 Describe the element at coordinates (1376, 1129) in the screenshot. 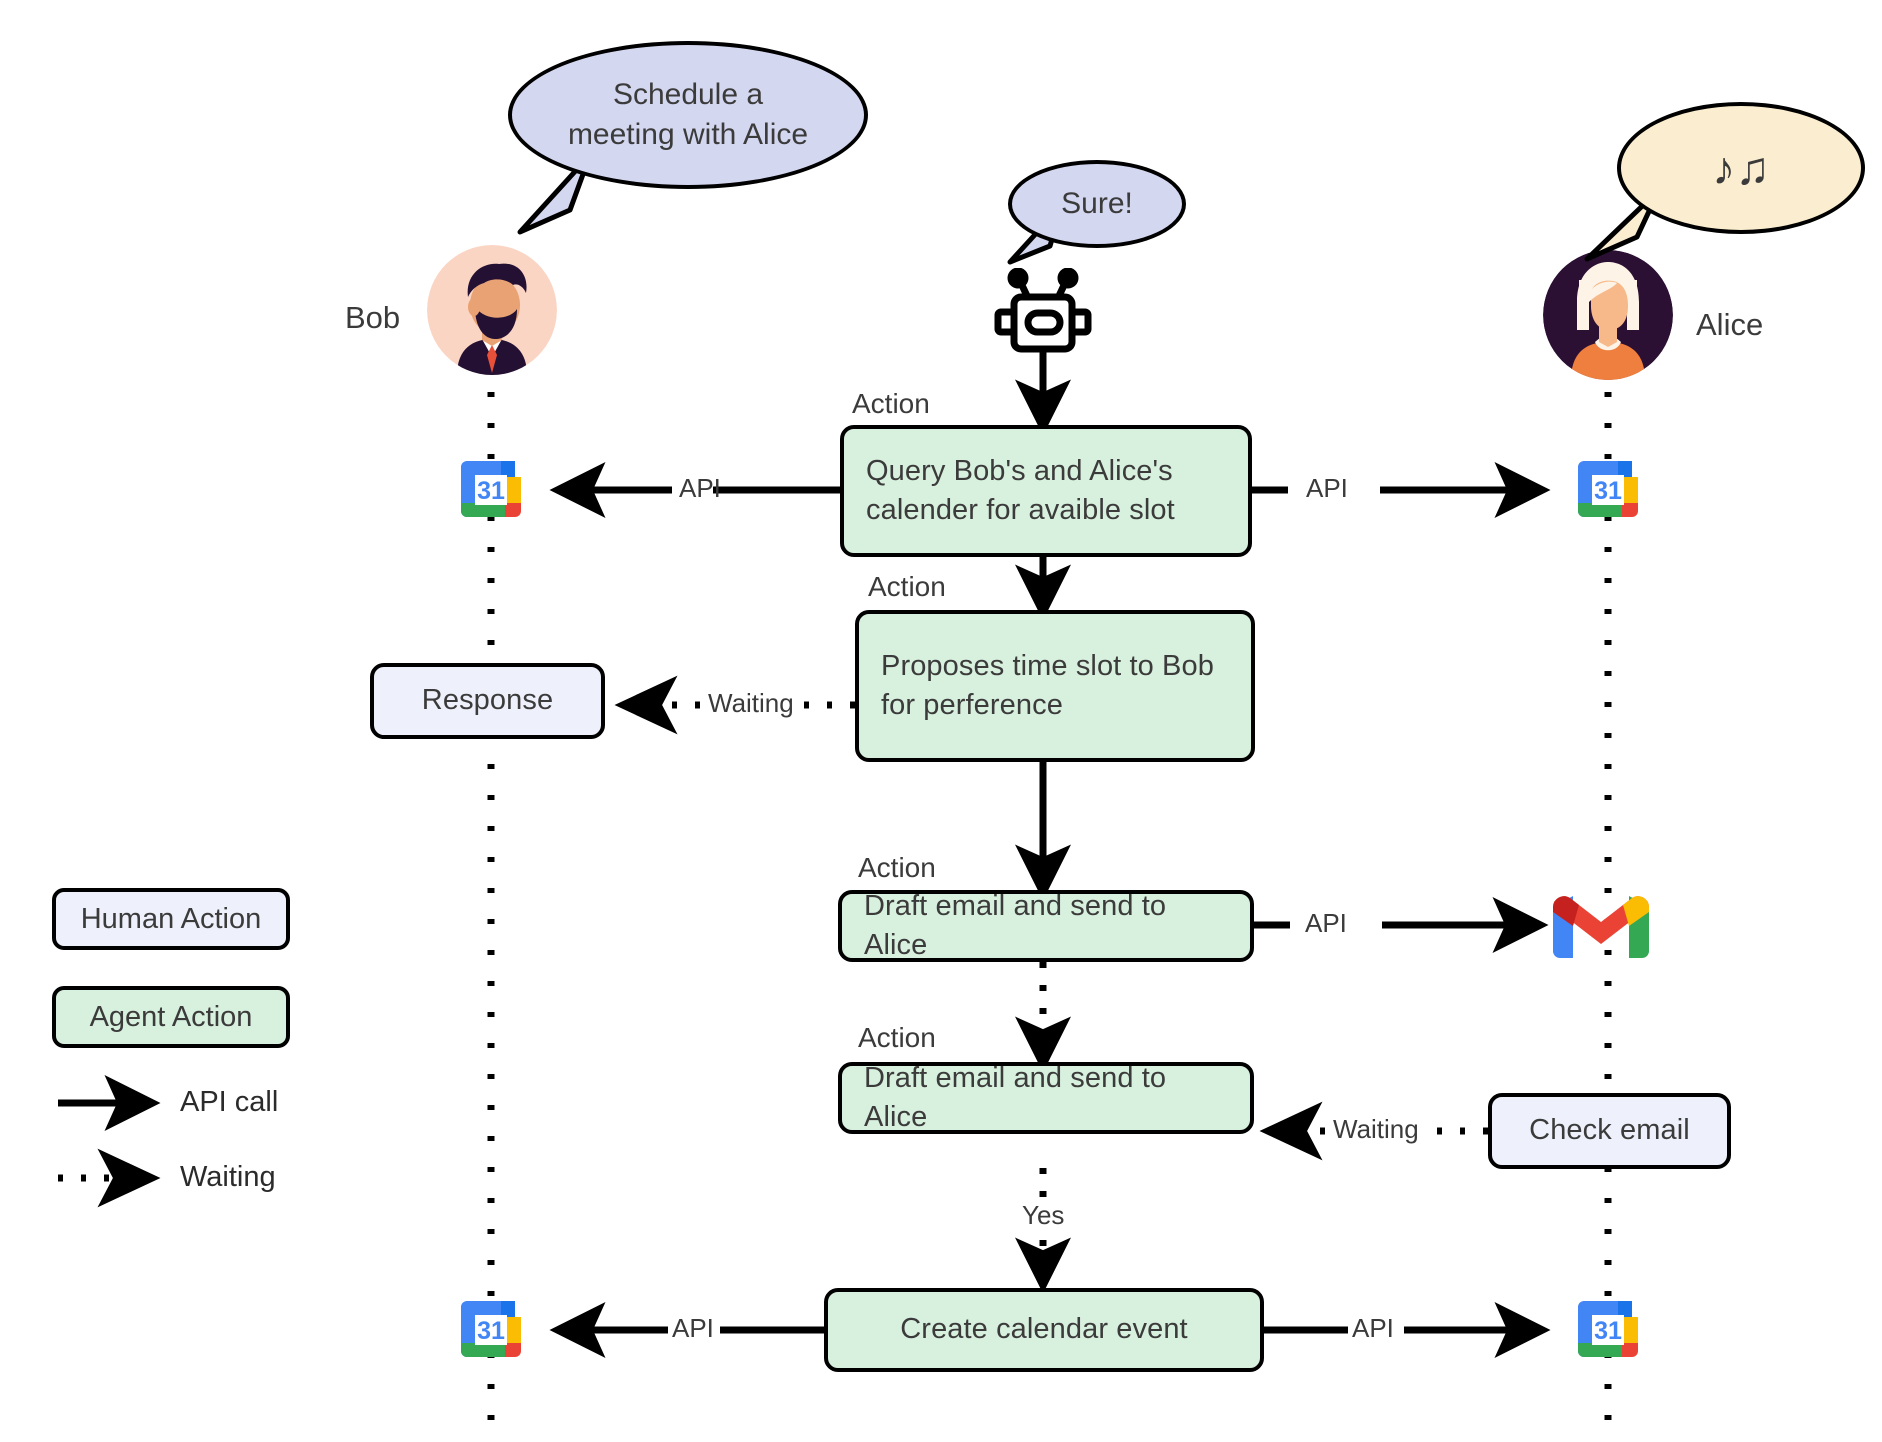

I see `edge-label-waiting-check-email: Waiting` at that location.